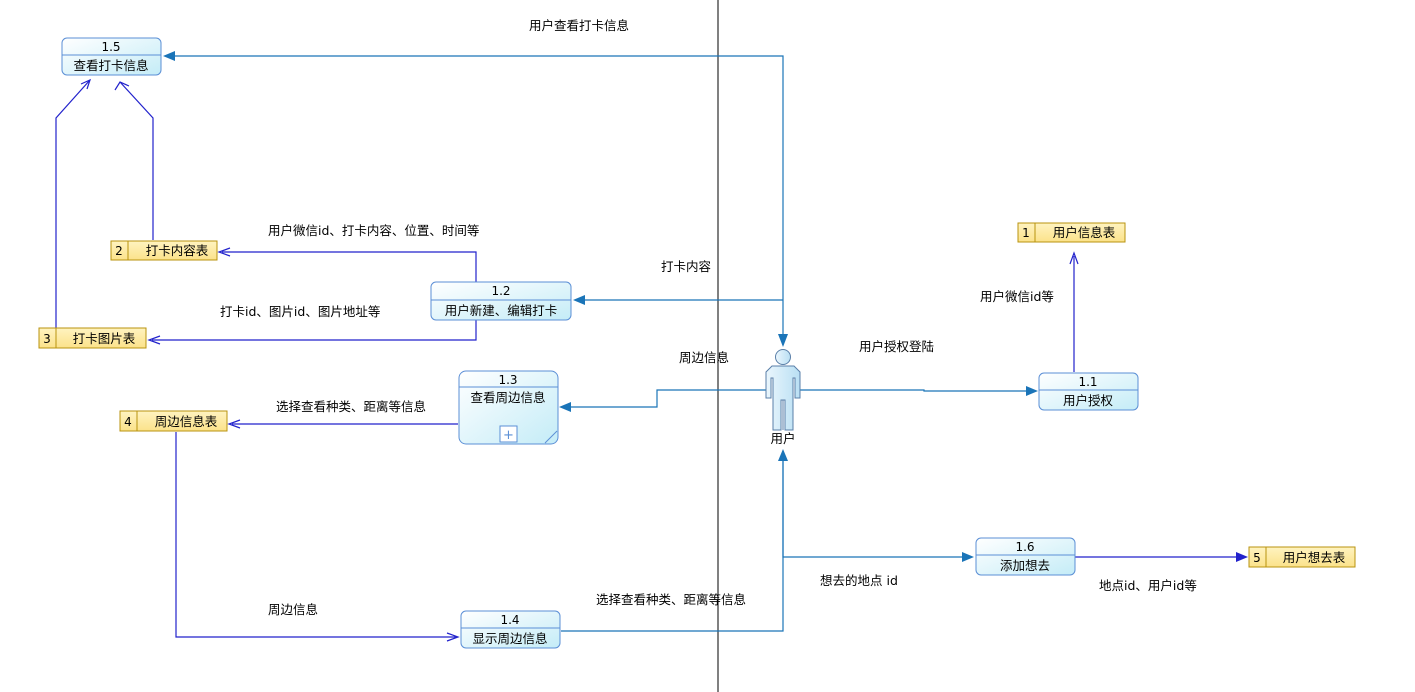 The width and height of the screenshot is (1415, 692). I want to click on flow-label-view-checkin: 用户查看打卡信息, so click(579, 25).